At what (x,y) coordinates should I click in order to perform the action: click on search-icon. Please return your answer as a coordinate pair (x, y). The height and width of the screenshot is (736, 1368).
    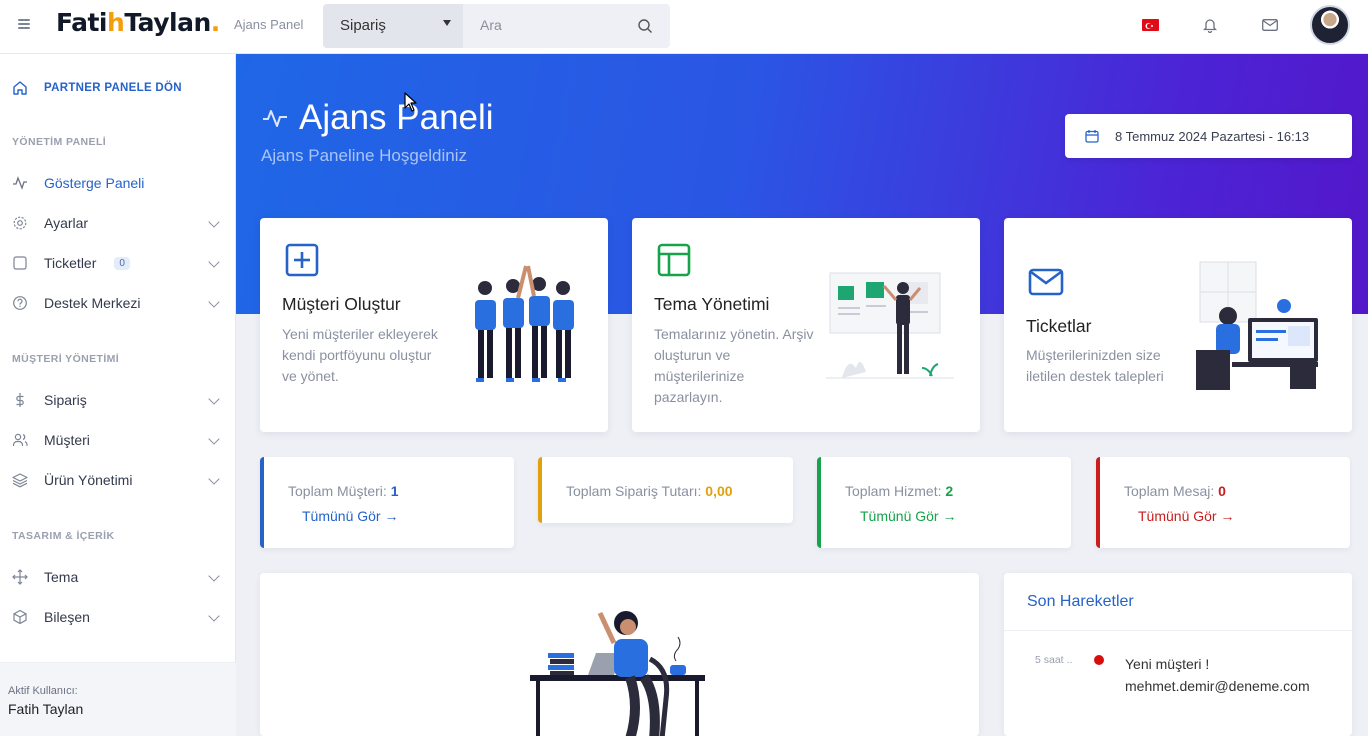
    Looking at the image, I should click on (645, 26).